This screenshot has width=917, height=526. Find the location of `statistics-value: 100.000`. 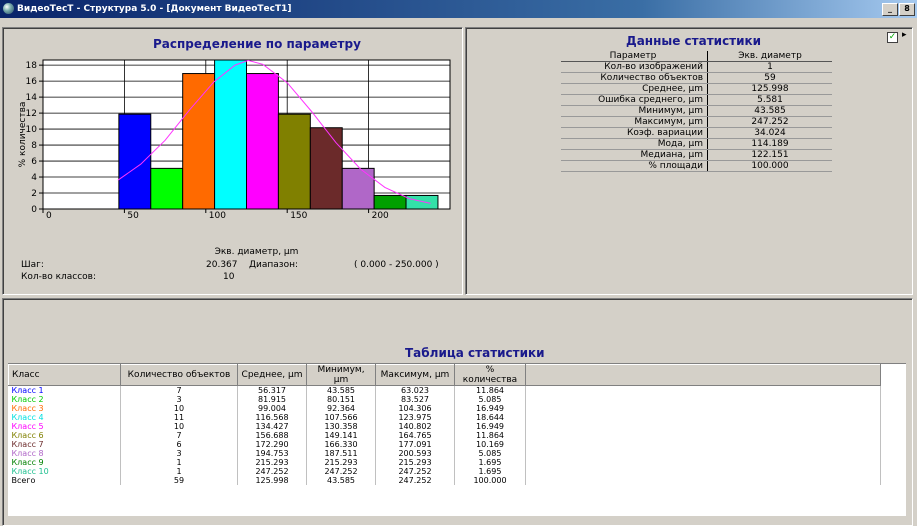

statistics-value: 100.000 is located at coordinates (769, 166).